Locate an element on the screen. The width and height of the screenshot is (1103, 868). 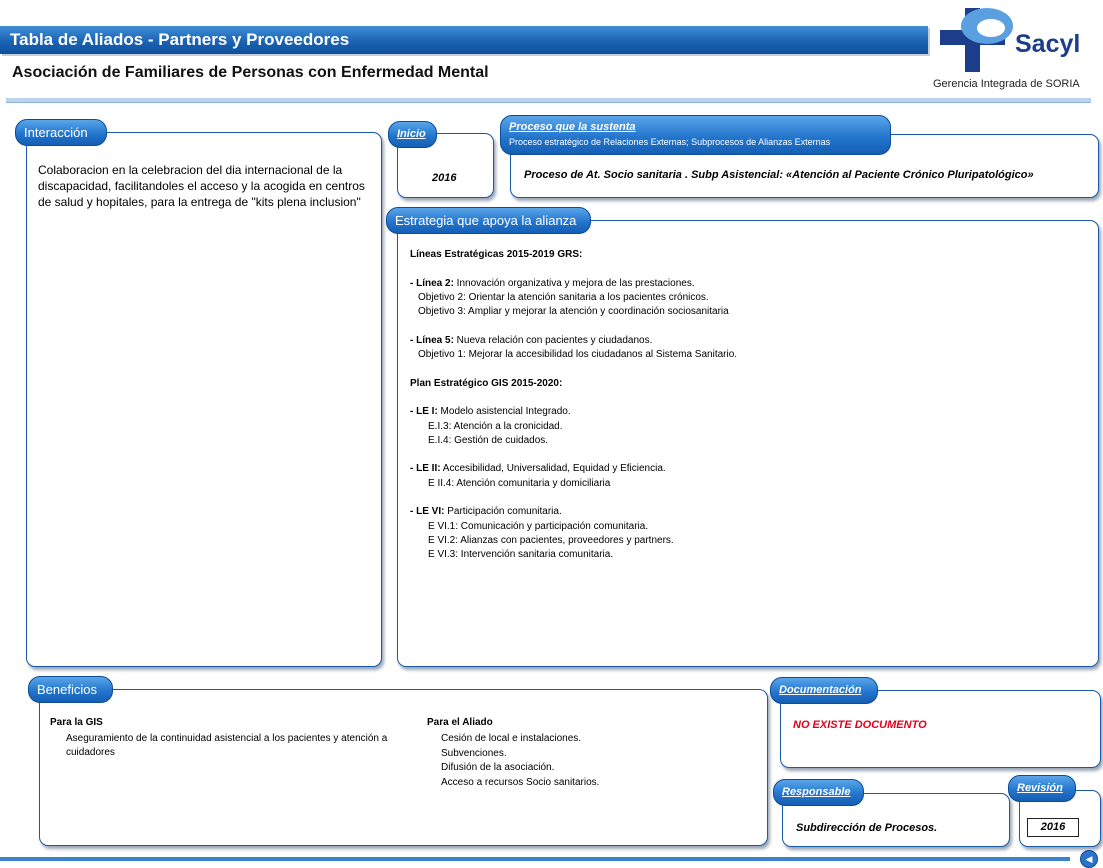
revision-value: 2016 is located at coordinates (1053, 827).